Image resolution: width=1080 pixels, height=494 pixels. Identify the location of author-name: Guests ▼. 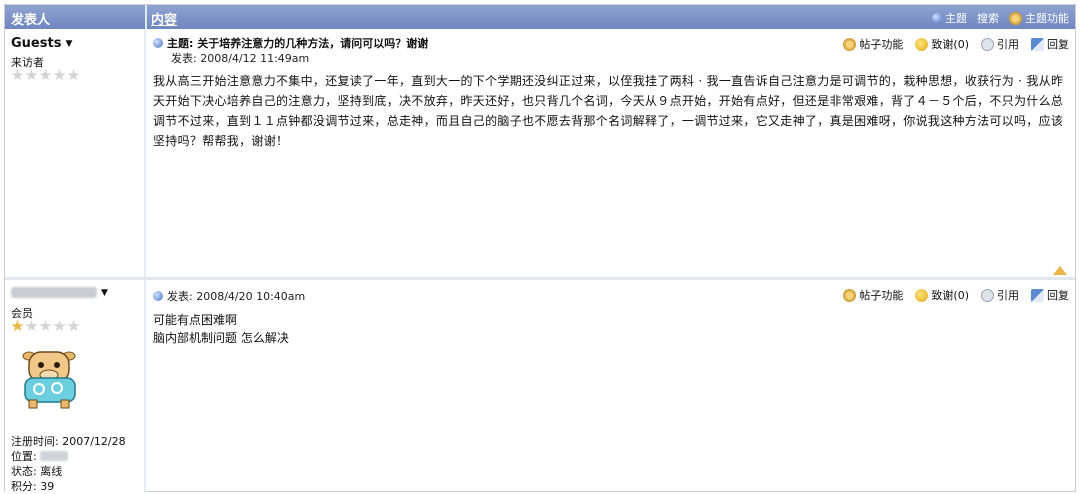
(41, 43).